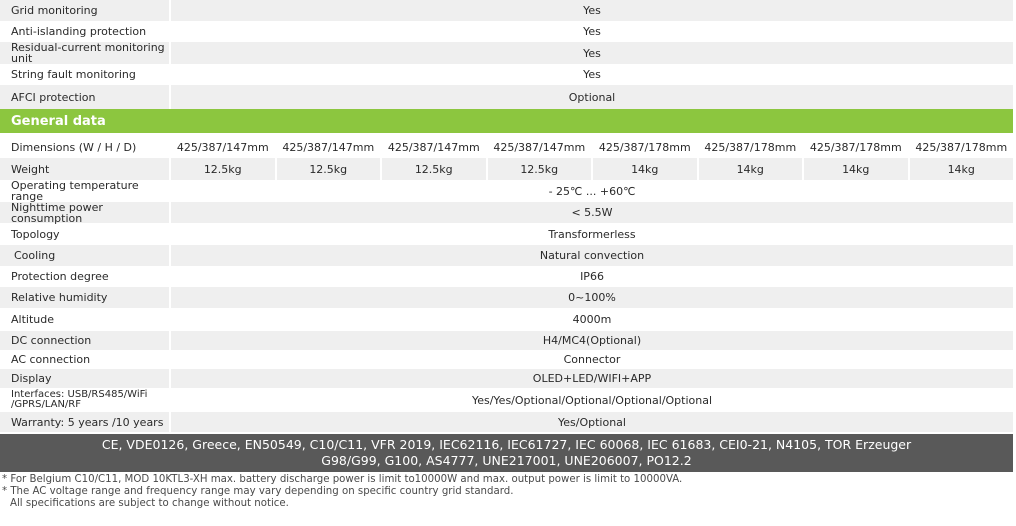 This screenshot has height=526, width=1016. I want to click on spec-label: Altitude, so click(85, 319).